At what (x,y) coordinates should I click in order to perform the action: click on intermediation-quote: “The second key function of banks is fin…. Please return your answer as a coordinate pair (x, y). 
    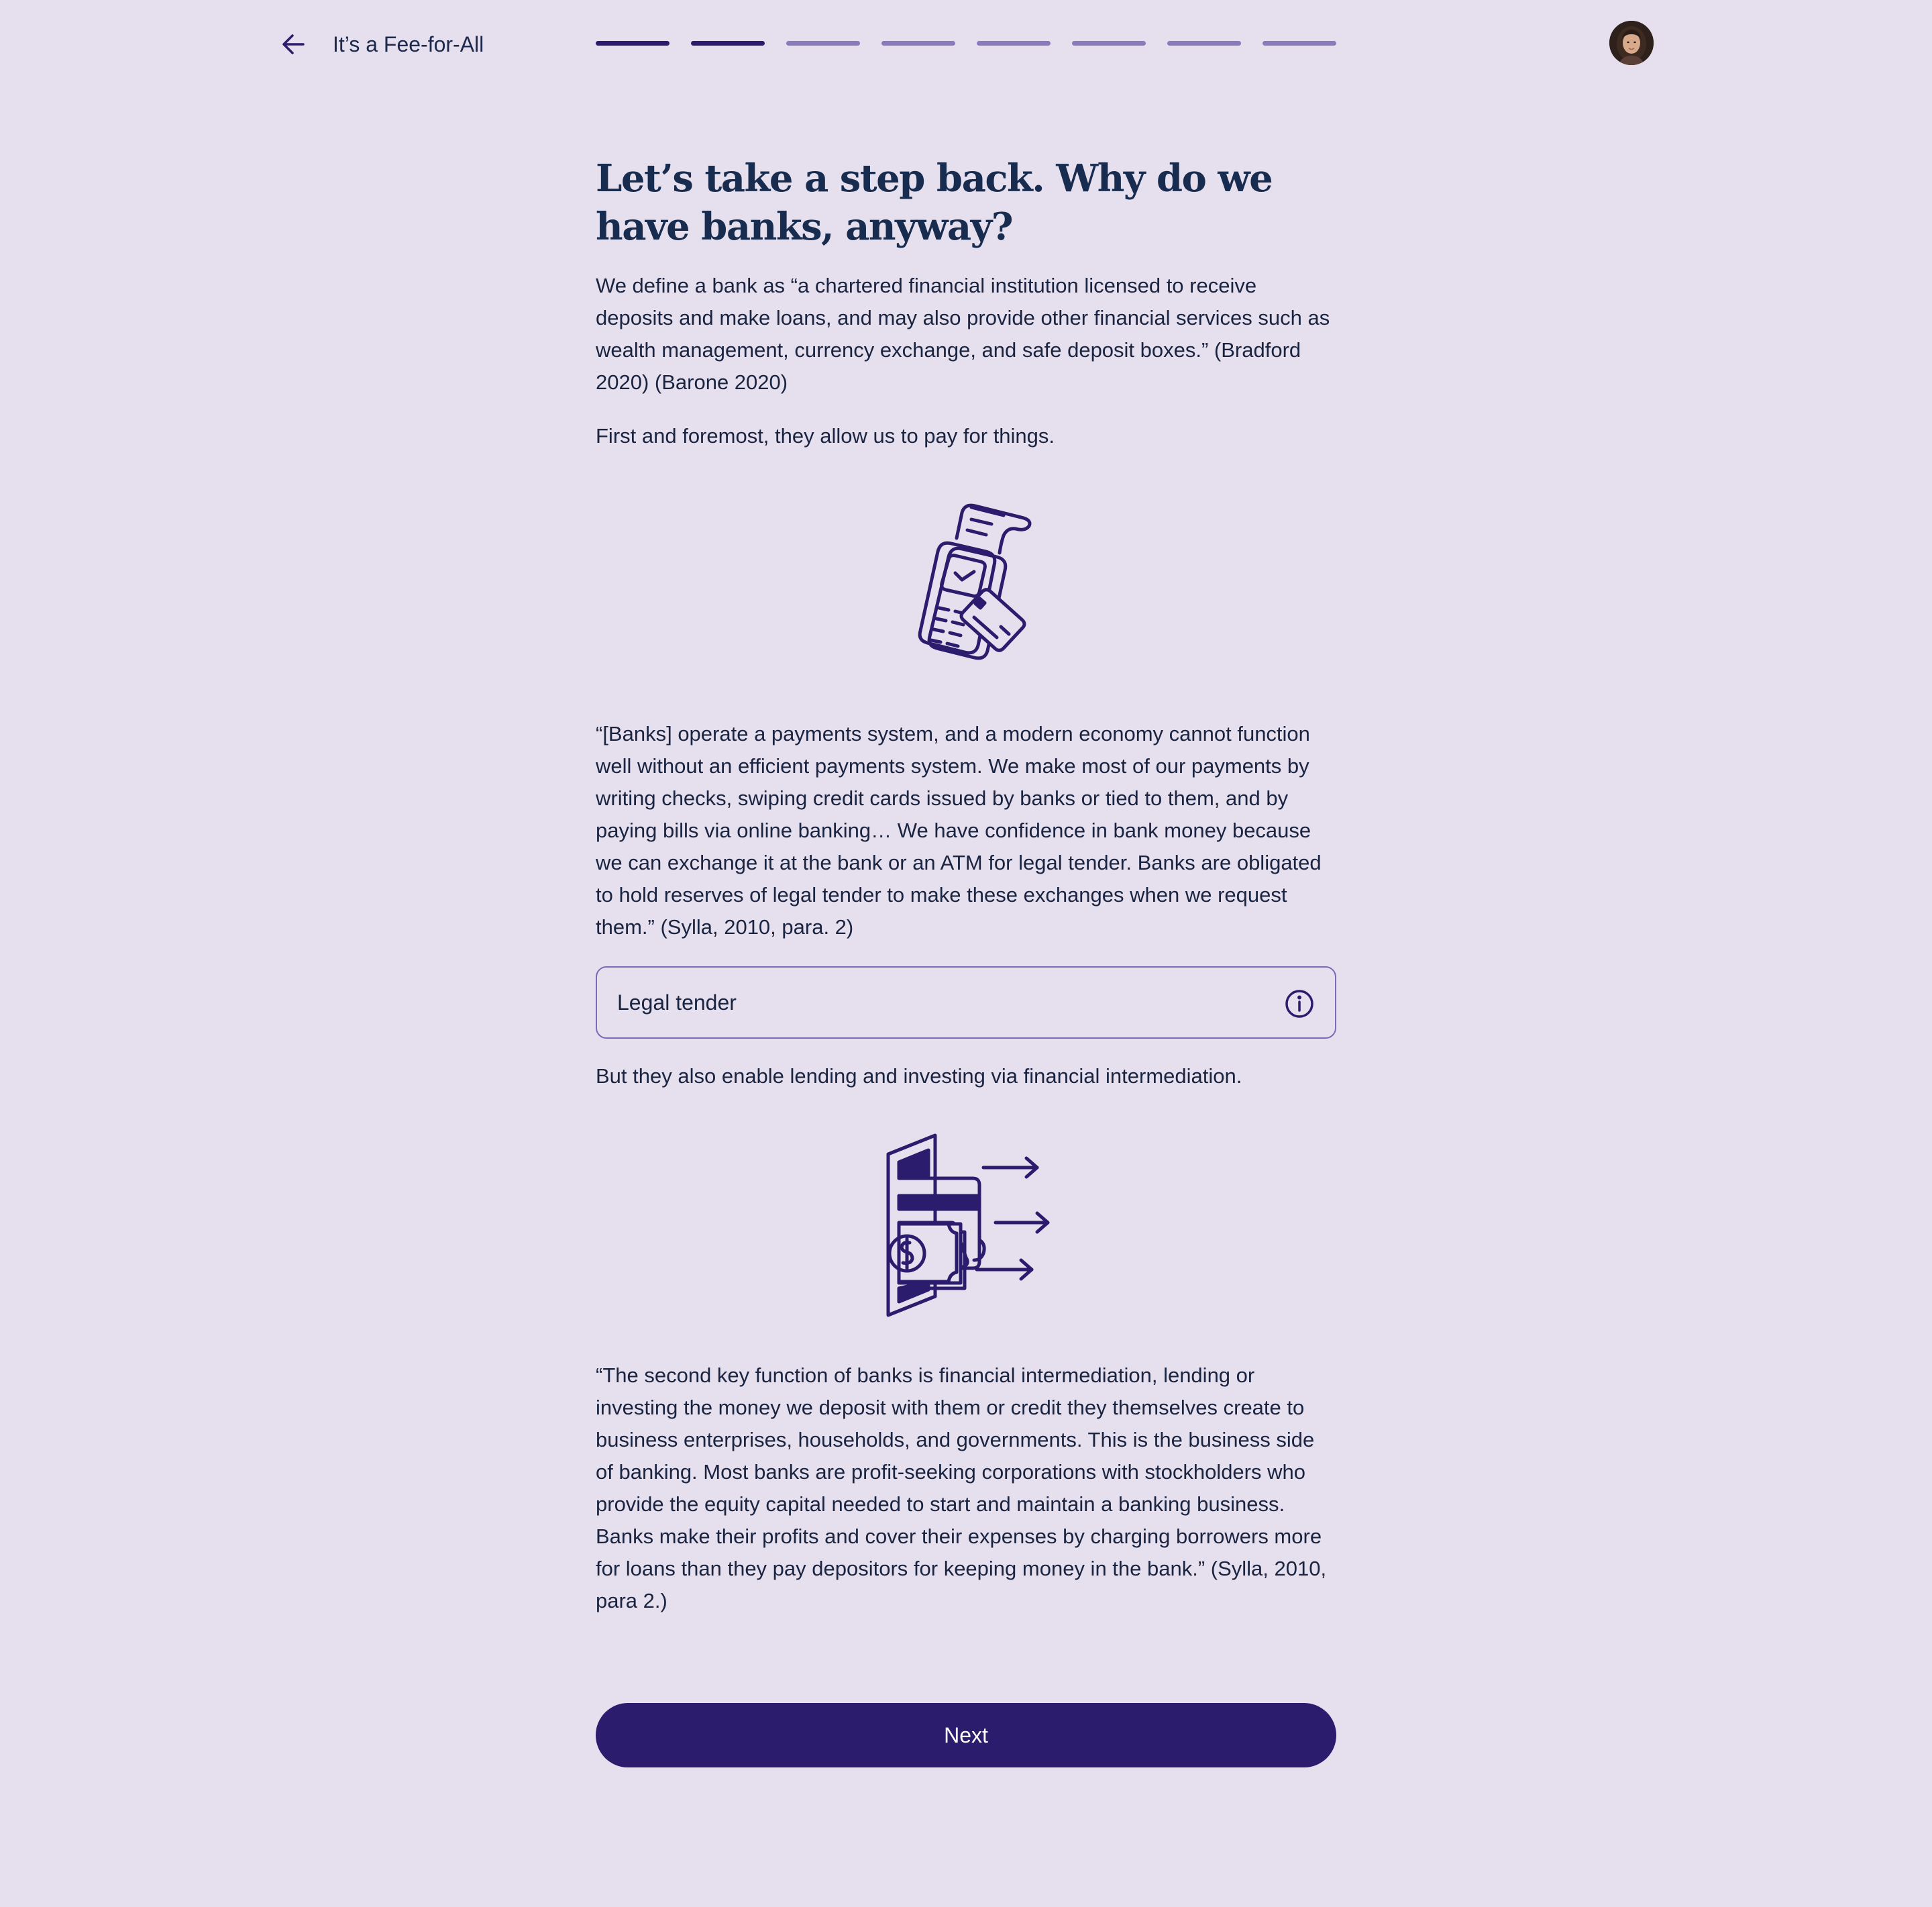
    Looking at the image, I should click on (961, 1488).